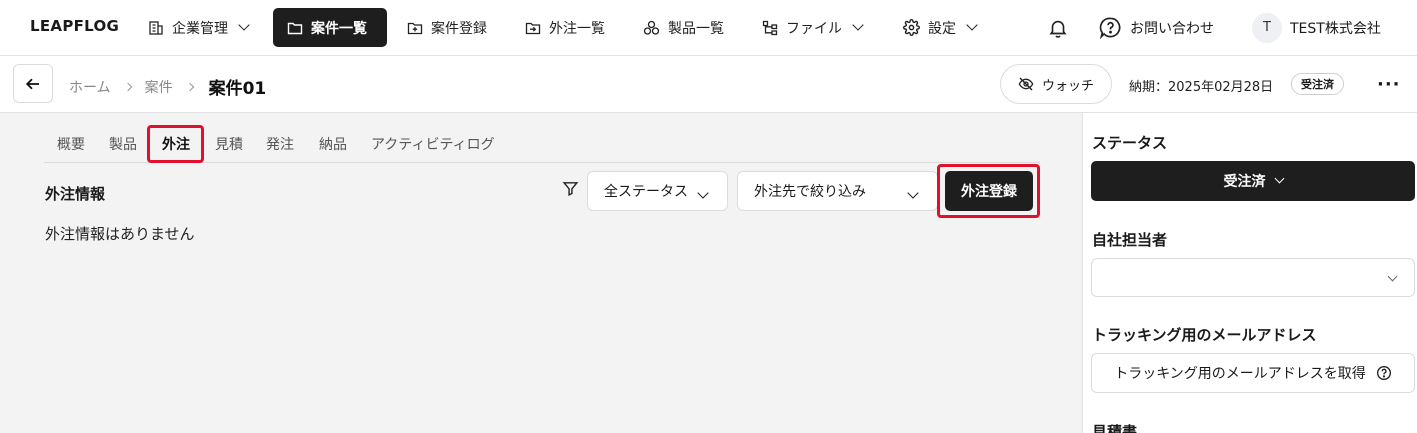  I want to click on more-options-icon: ···, so click(1389, 84).